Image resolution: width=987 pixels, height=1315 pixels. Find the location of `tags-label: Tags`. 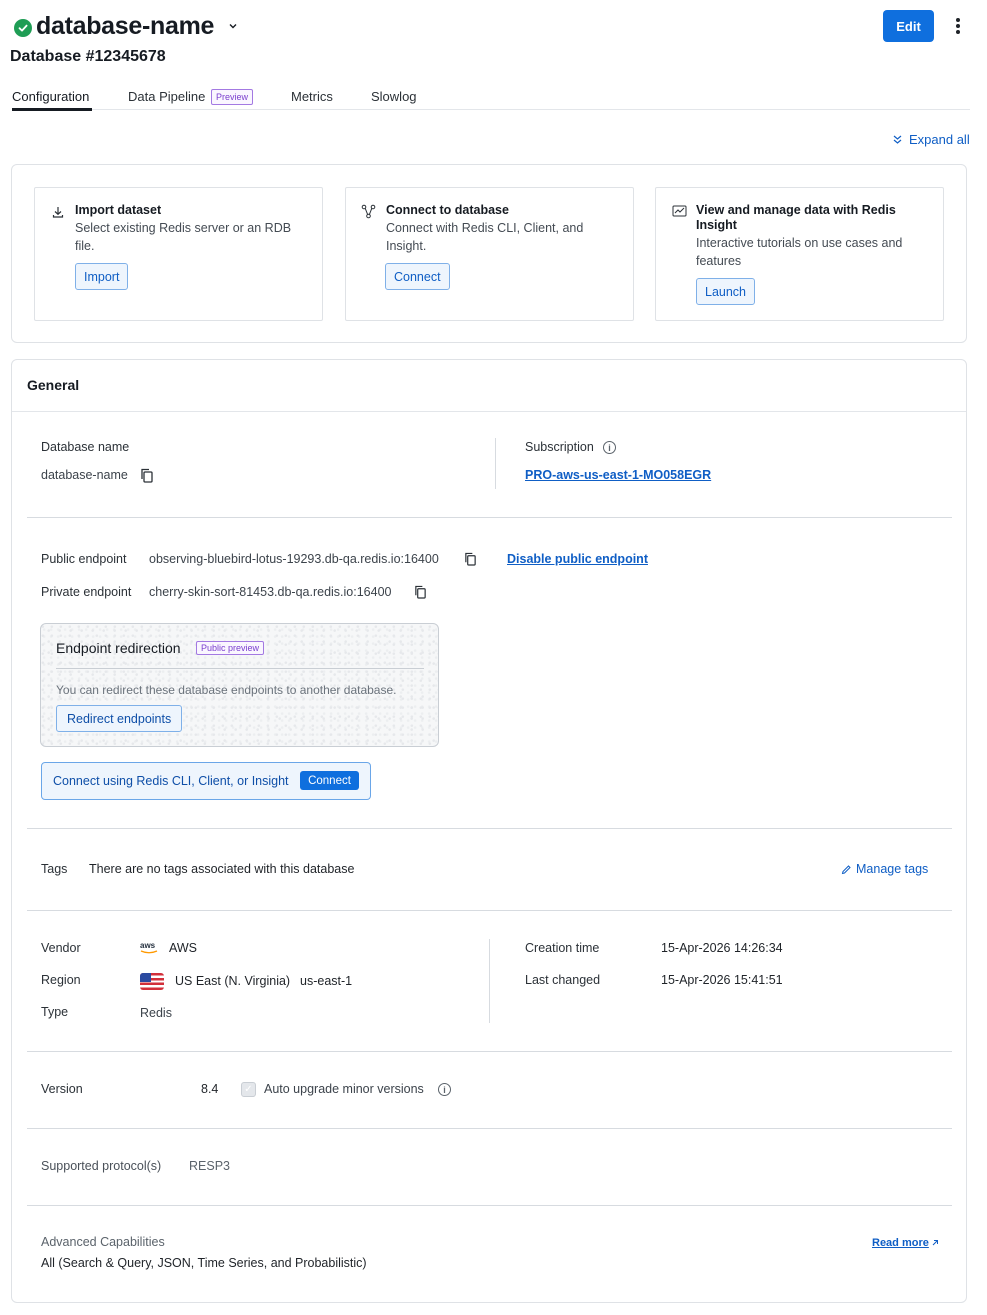

tags-label: Tags is located at coordinates (54, 869).